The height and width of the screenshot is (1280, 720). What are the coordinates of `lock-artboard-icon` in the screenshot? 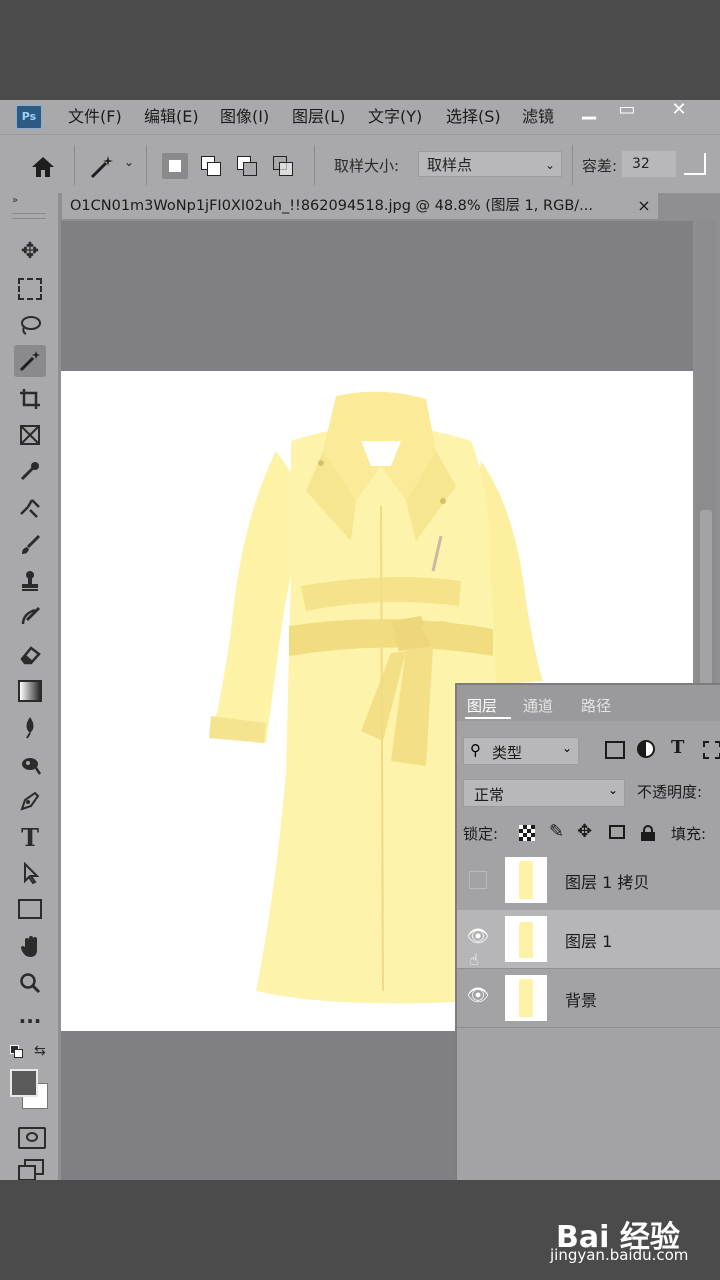 It's located at (617, 832).